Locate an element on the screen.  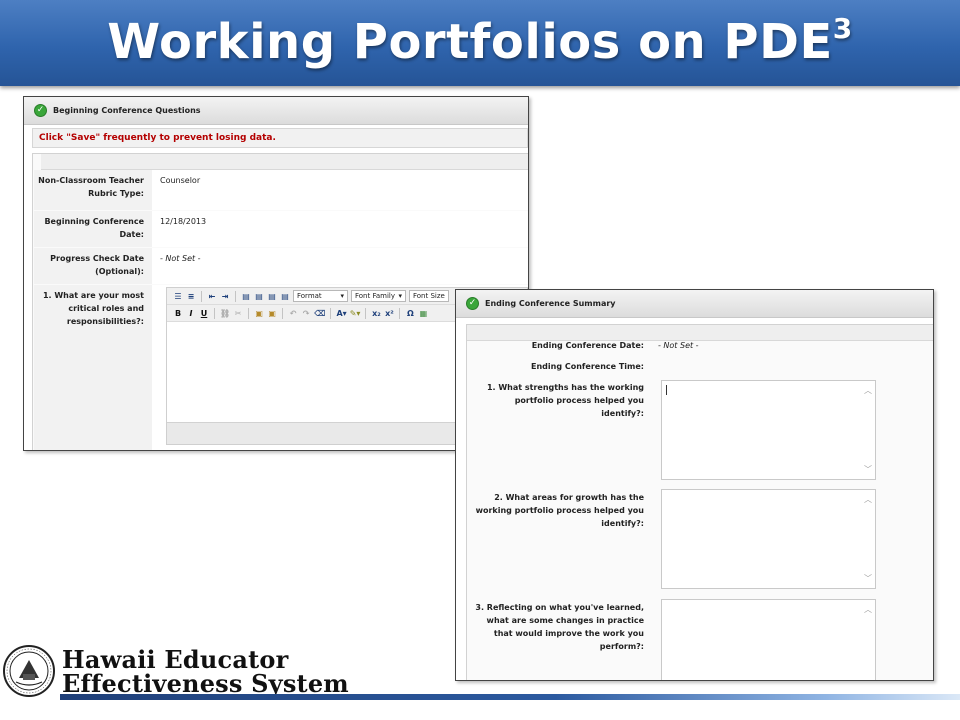
image-icon: ▦ is located at coordinates (423, 313).